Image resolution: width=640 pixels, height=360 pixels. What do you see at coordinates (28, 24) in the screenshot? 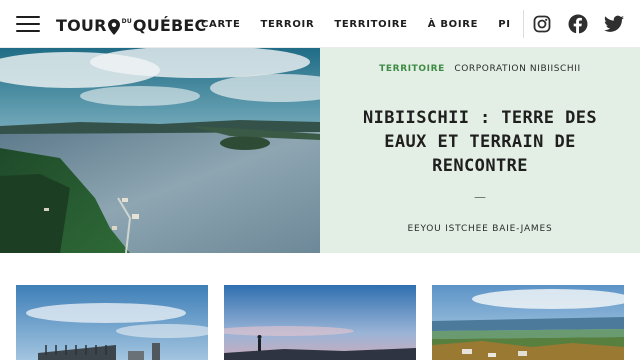
I see `menu-icon` at bounding box center [28, 24].